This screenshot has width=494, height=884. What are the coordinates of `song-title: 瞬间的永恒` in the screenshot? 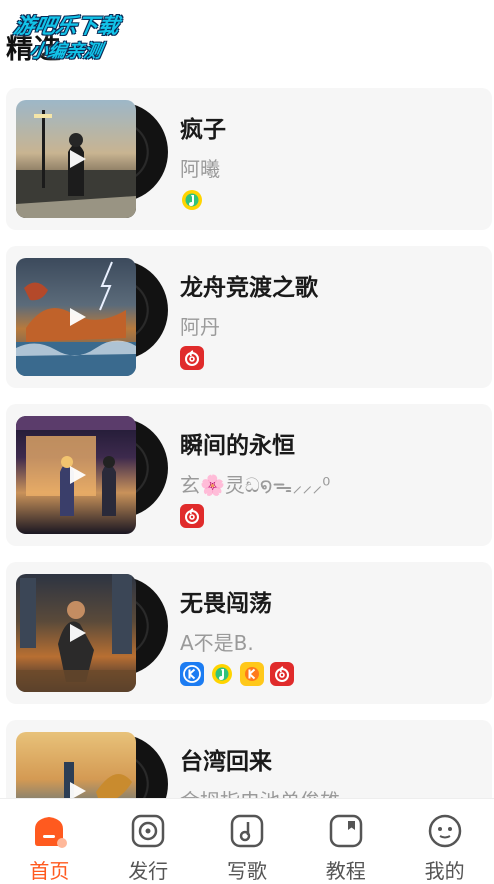 It's located at (237, 446).